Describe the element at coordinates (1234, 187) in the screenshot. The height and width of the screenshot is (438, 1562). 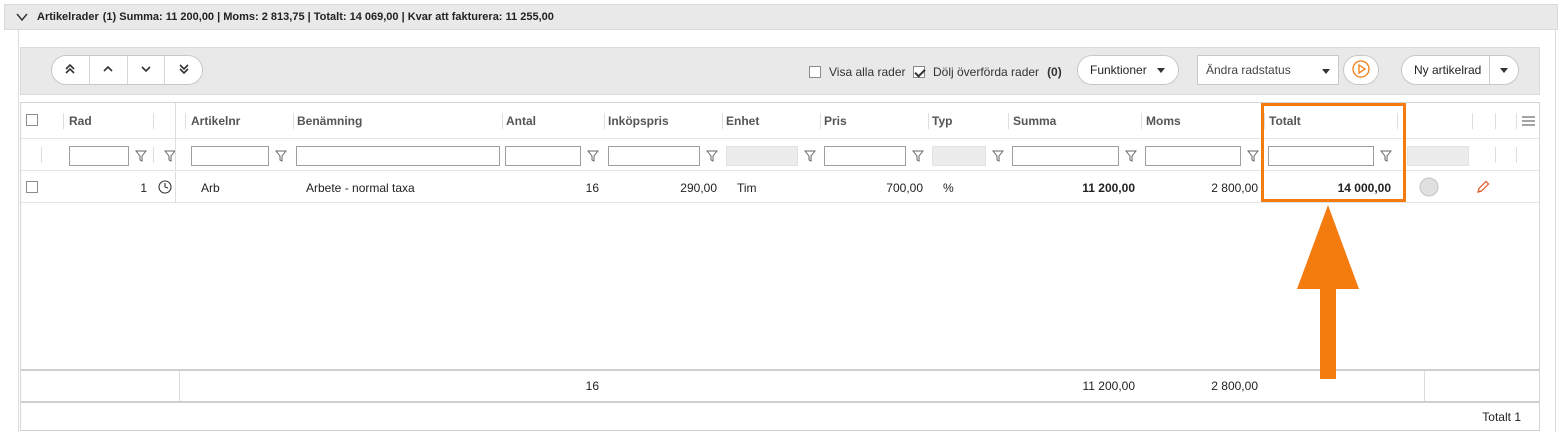
I see `cell-moms: 2 800,00` at that location.